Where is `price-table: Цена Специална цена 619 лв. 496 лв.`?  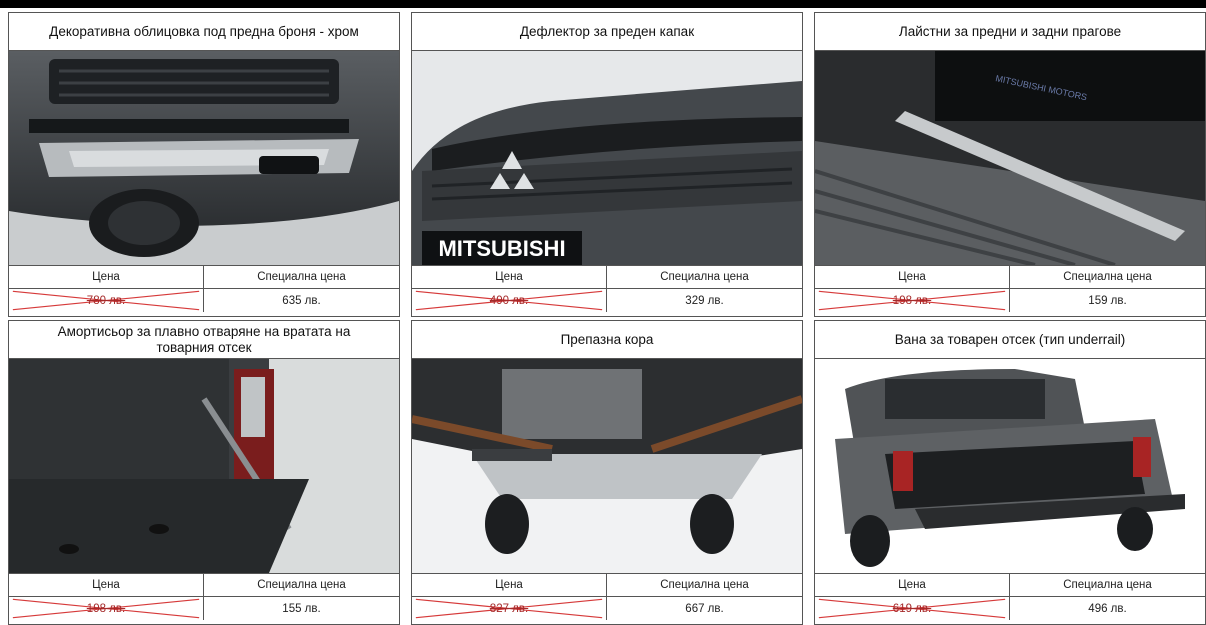 price-table: Цена Специална цена 619 лв. 496 лв. is located at coordinates (1010, 596).